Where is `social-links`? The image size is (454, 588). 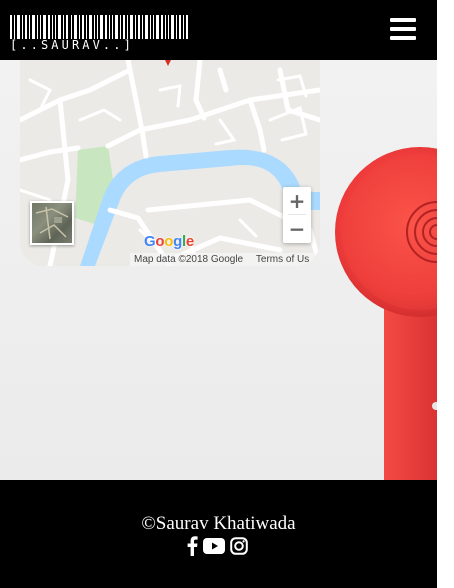
social-links is located at coordinates (220, 548).